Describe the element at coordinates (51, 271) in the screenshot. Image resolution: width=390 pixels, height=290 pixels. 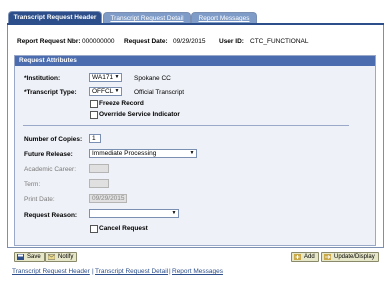
I see `footer-link-transcript-request-header: Transcript Request Header` at that location.